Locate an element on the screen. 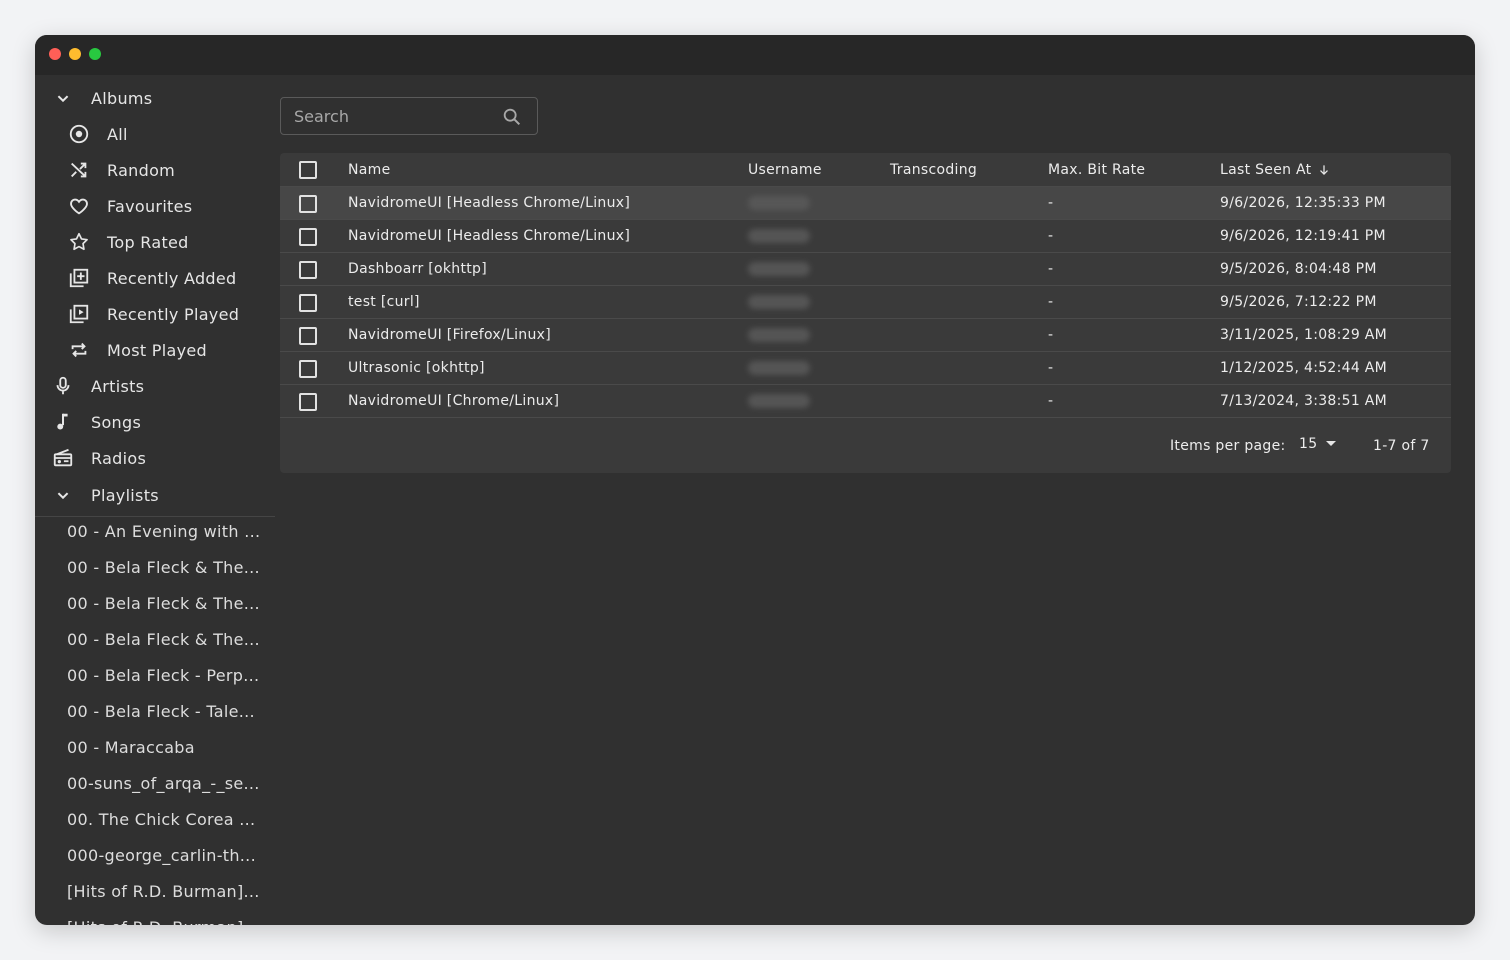 The height and width of the screenshot is (960, 1510). sidebar-item-radios: Radios is located at coordinates (98, 458).